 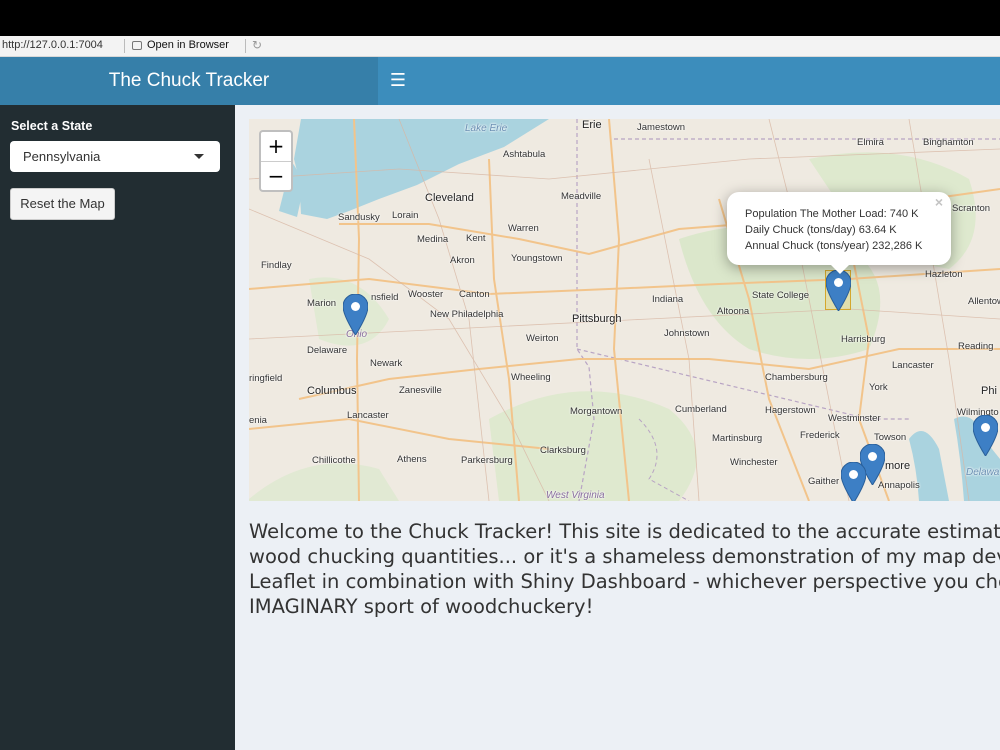 I want to click on open-in-browser-button: Open in Browser, so click(x=180, y=45).